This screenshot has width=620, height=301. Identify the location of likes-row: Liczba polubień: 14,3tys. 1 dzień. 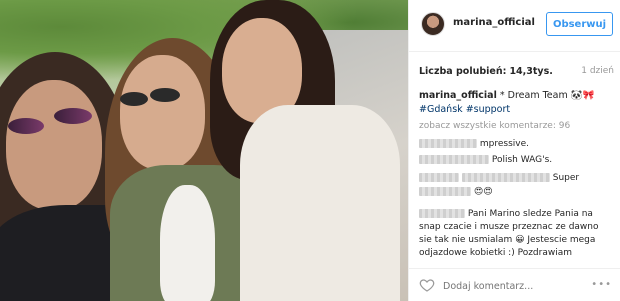
(516, 73).